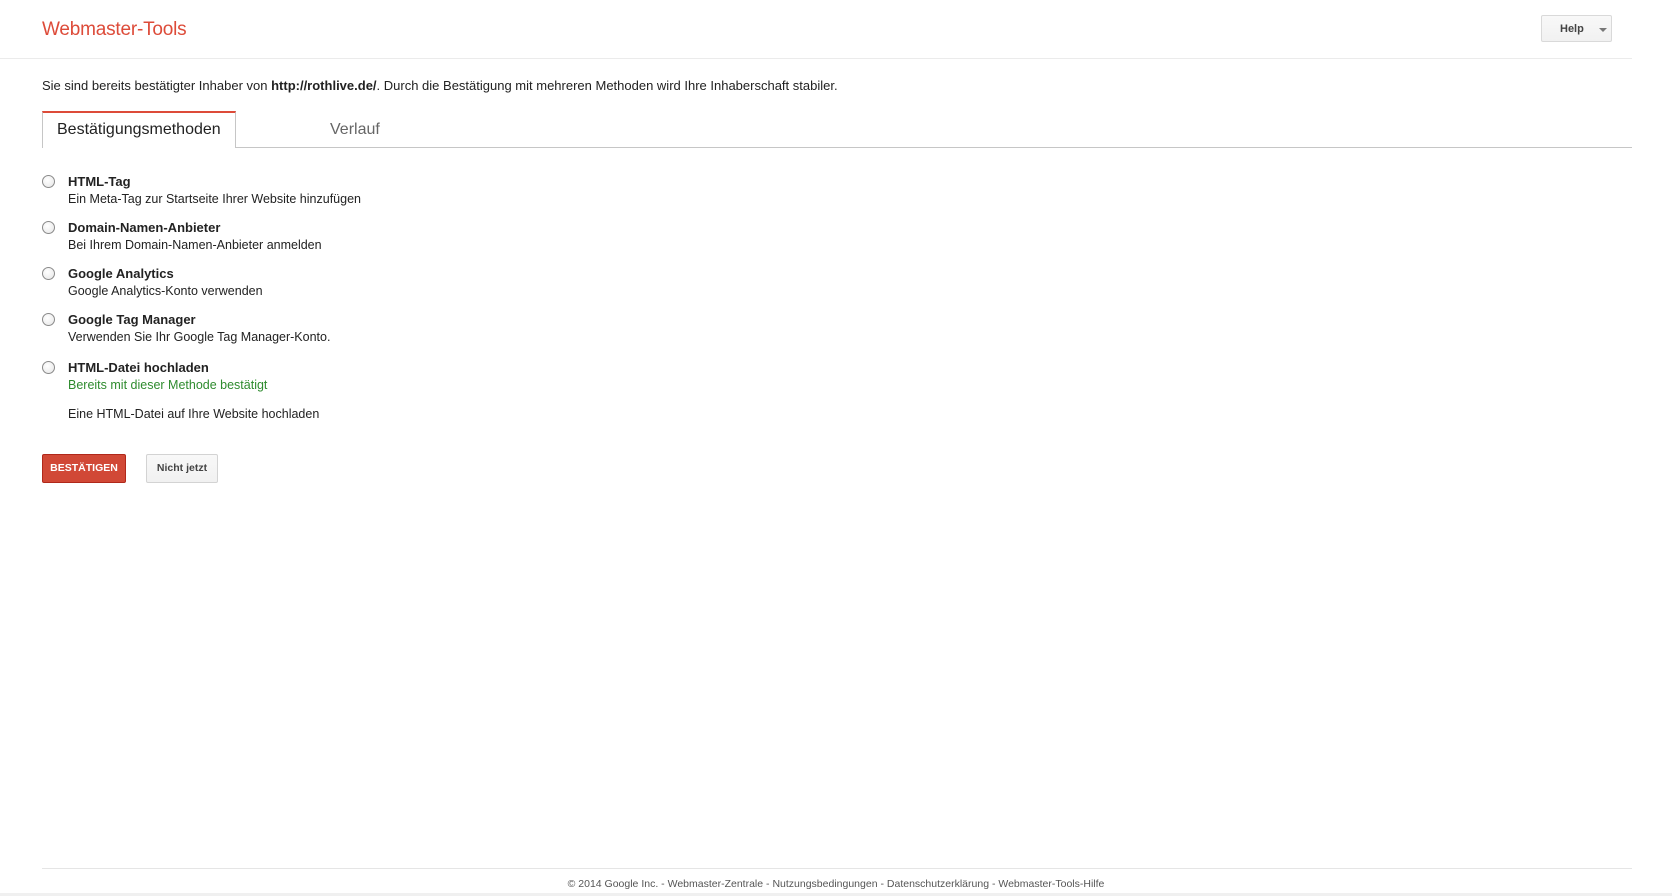 The height and width of the screenshot is (896, 1672). I want to click on intro-prefix: Sie sind bereits bestätigter Inhaber von, so click(157, 85).